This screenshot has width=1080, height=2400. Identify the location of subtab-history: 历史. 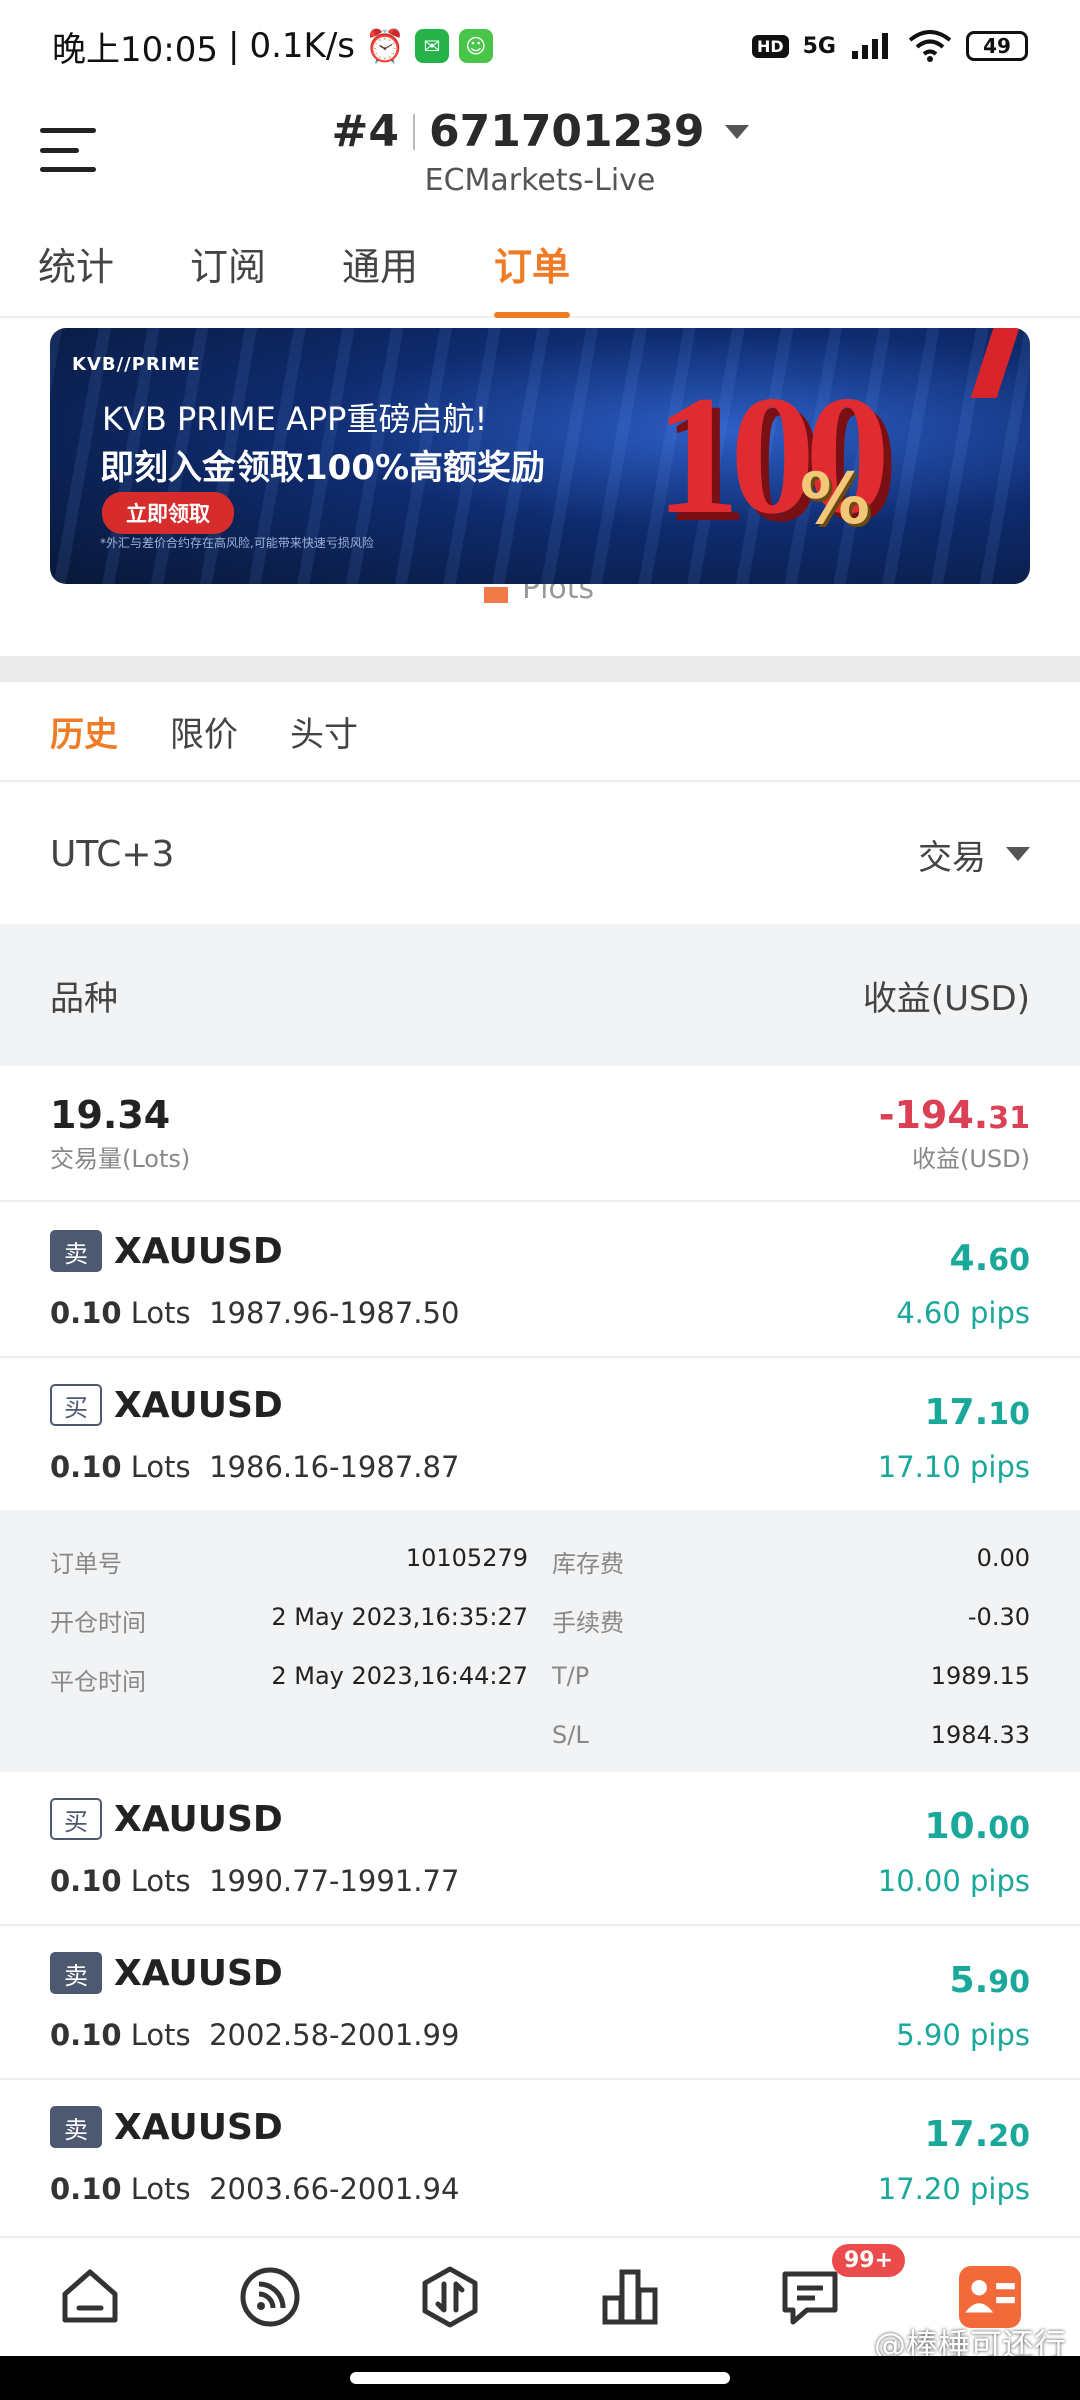
(84, 731).